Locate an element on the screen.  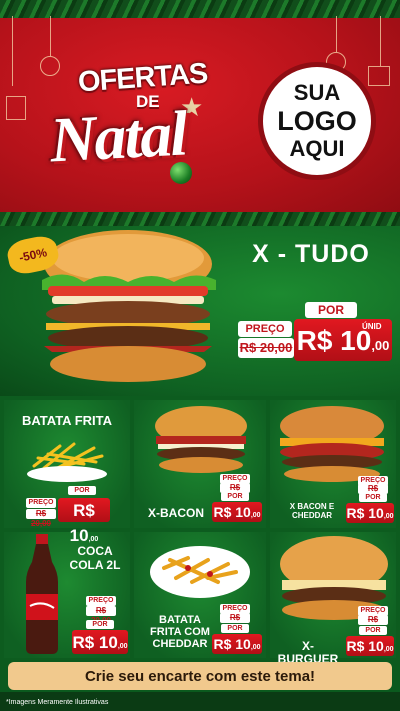
title-natal: Natal is located at coordinates (118, 136).